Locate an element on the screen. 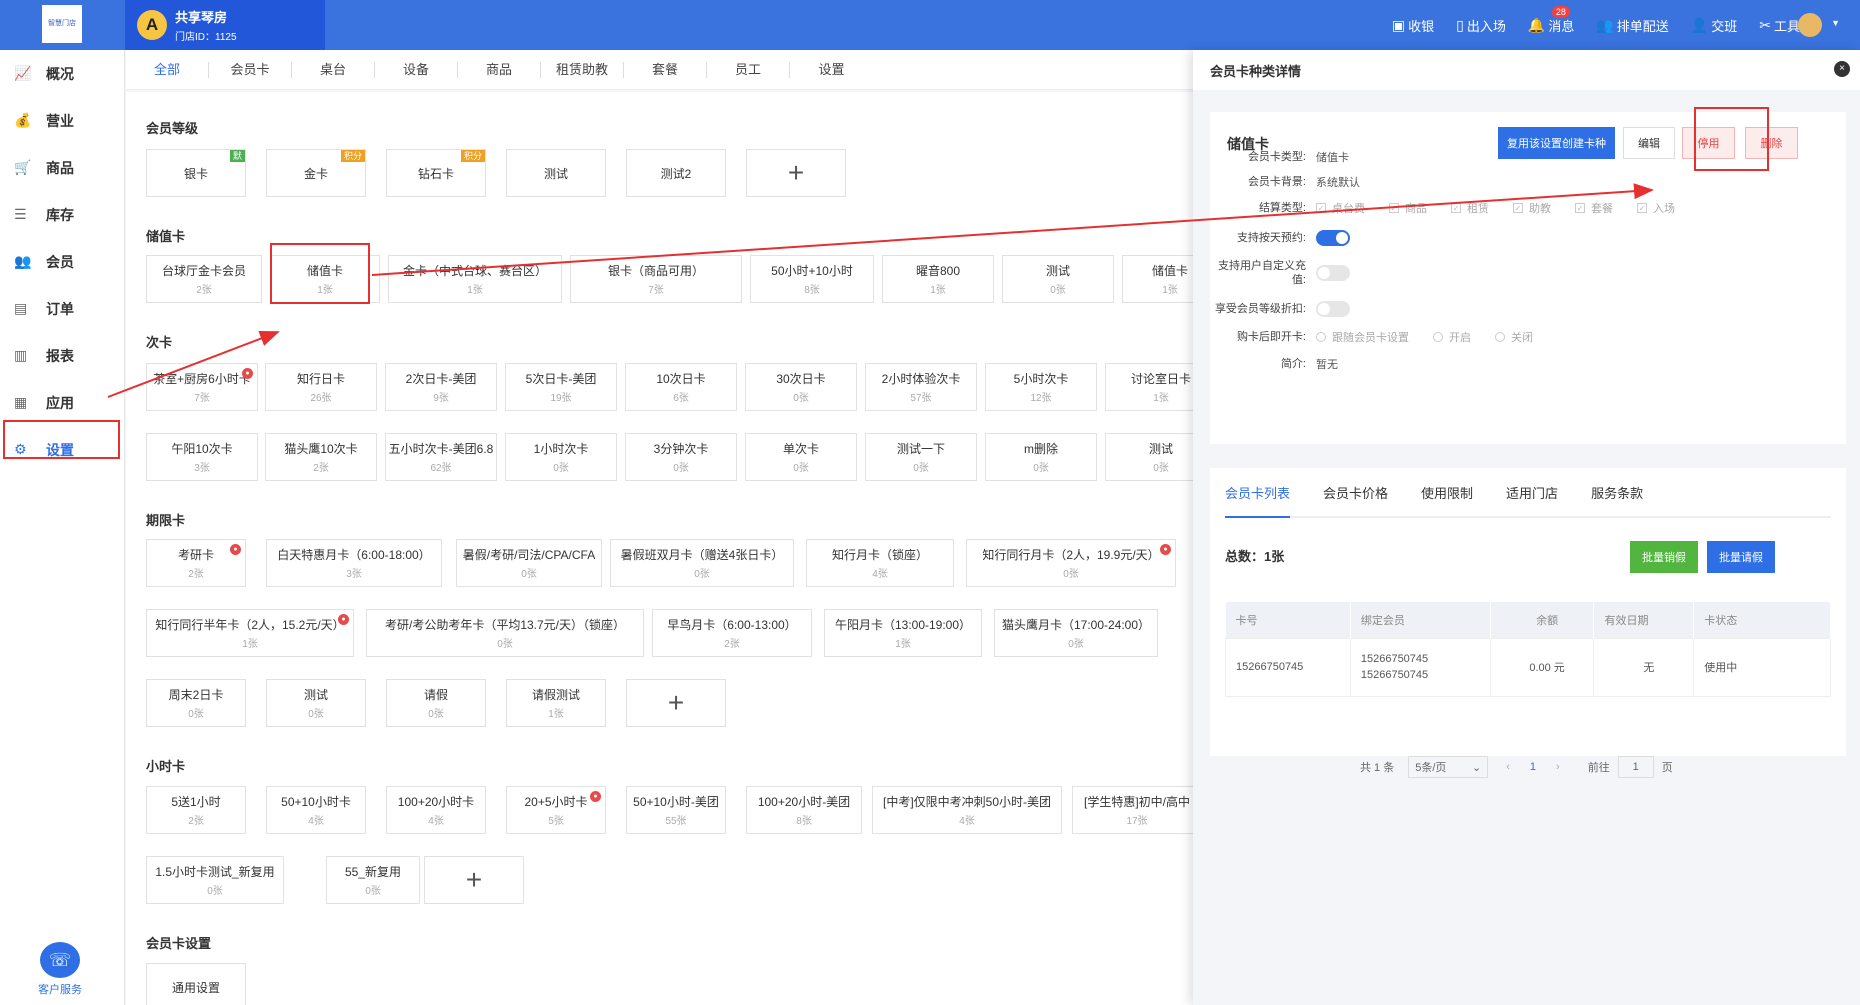 The image size is (1860, 1005). settle-option-checkbox: ✓ 桌台费 is located at coordinates (1340, 208).